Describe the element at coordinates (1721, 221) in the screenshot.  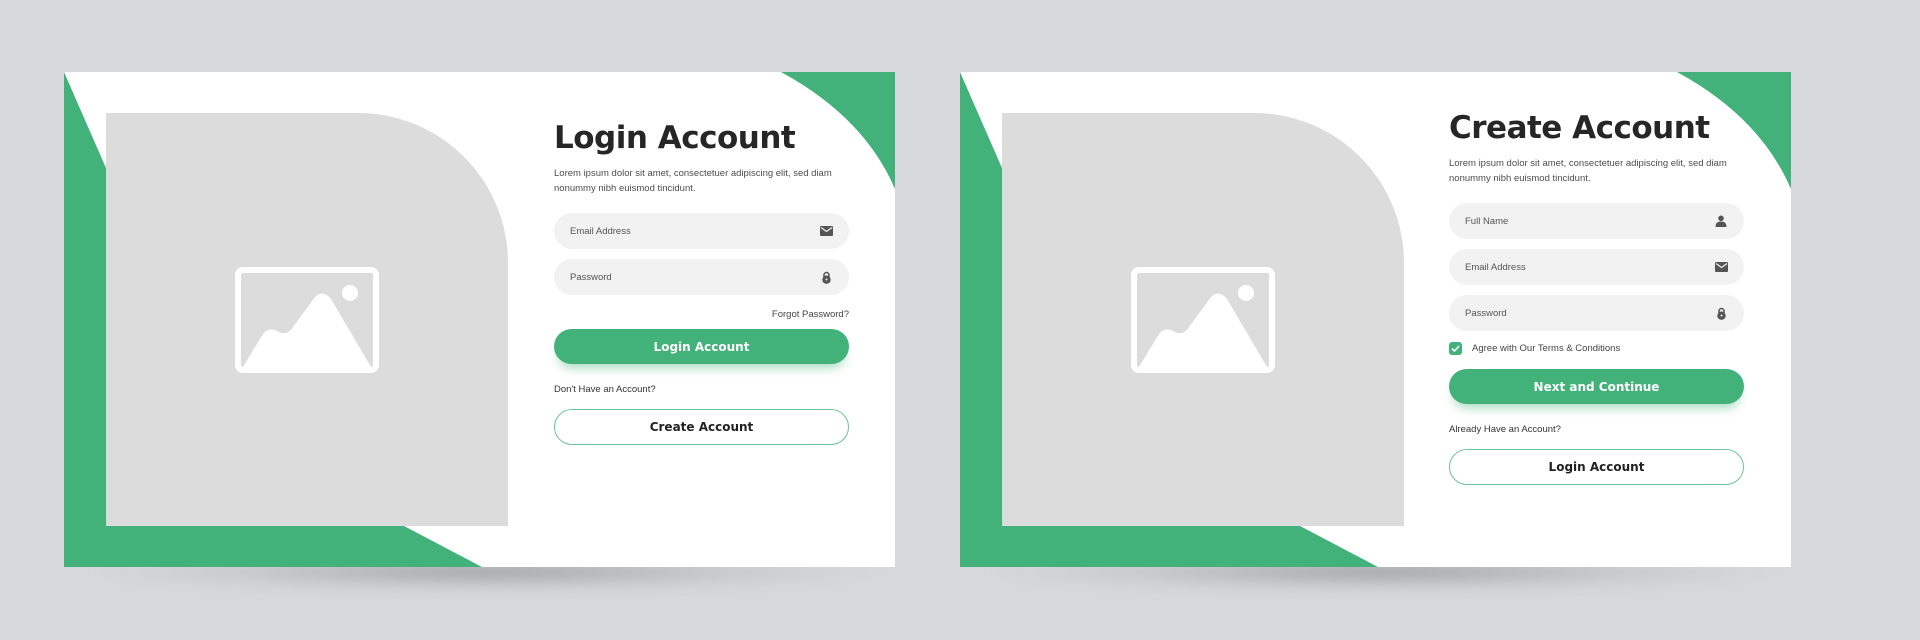
I see `user-icon` at that location.